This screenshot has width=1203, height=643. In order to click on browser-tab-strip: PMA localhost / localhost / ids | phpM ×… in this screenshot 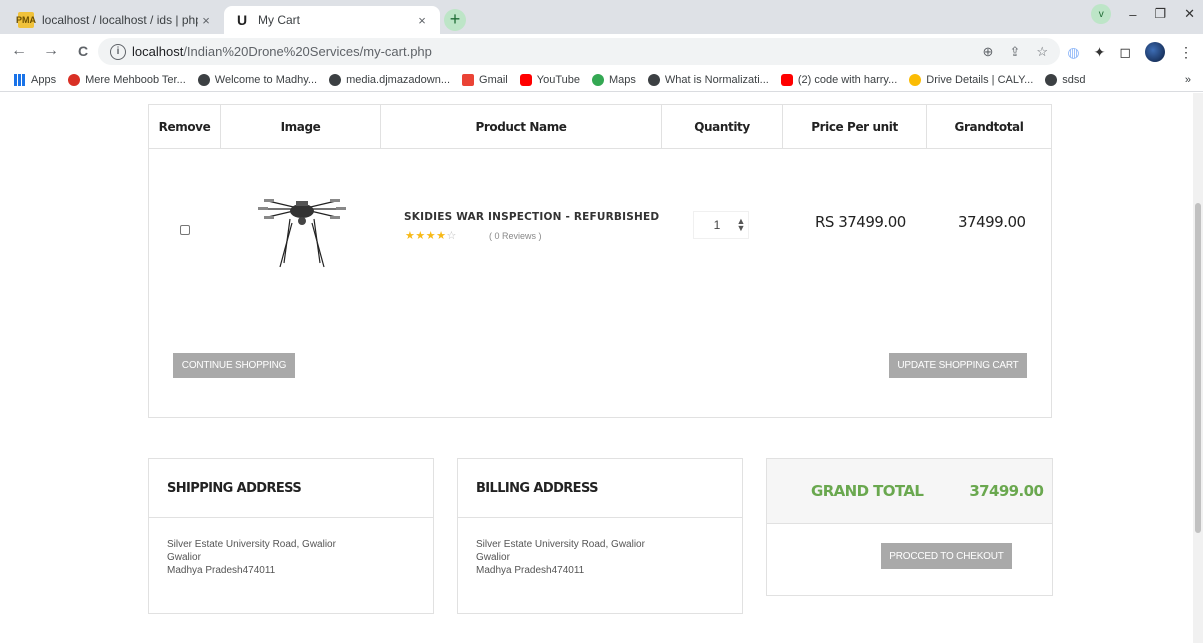, I will do `click(601, 17)`.